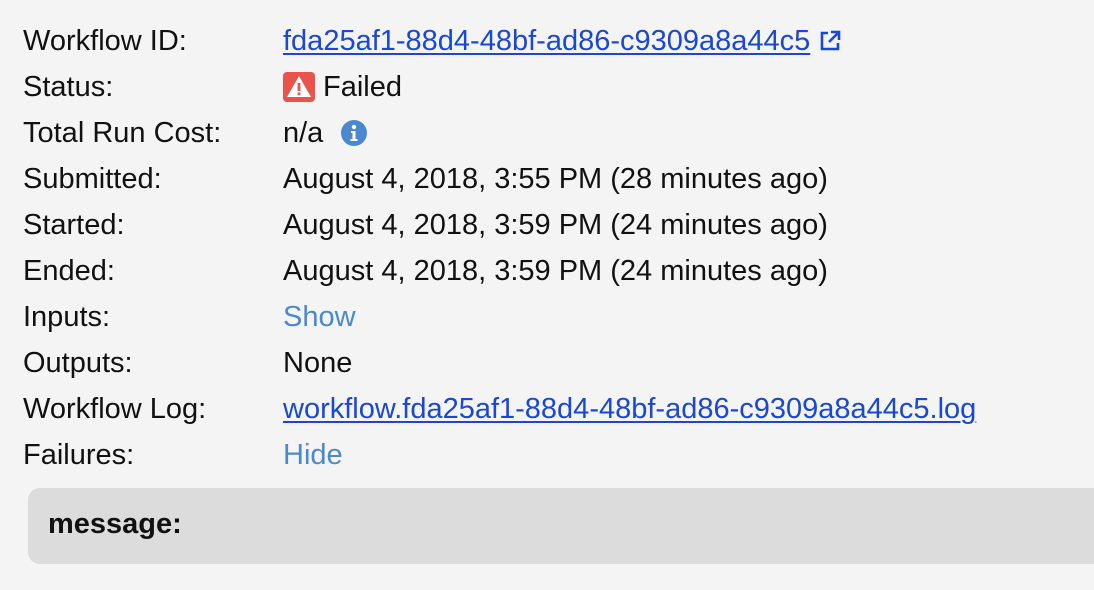 Image resolution: width=1094 pixels, height=590 pixels. I want to click on submitted-value: August 4, 2018, 3:55 PM (28 minutes ago), so click(555, 179).